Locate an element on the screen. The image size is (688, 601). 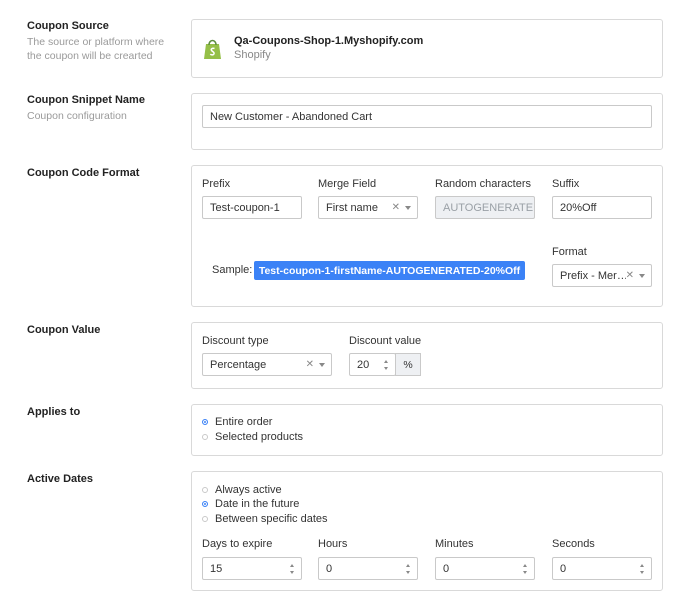
discount-type-label: Discount type is located at coordinates (235, 341).